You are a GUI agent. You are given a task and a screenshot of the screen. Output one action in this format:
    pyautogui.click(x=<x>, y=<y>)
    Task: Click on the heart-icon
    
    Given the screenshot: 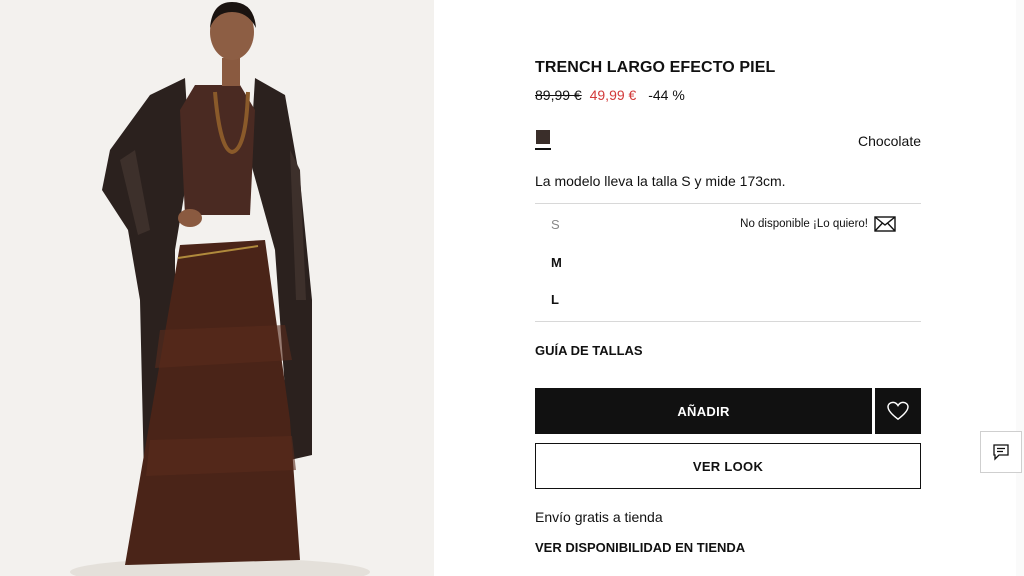 What is the action you would take?
    pyautogui.click(x=898, y=411)
    